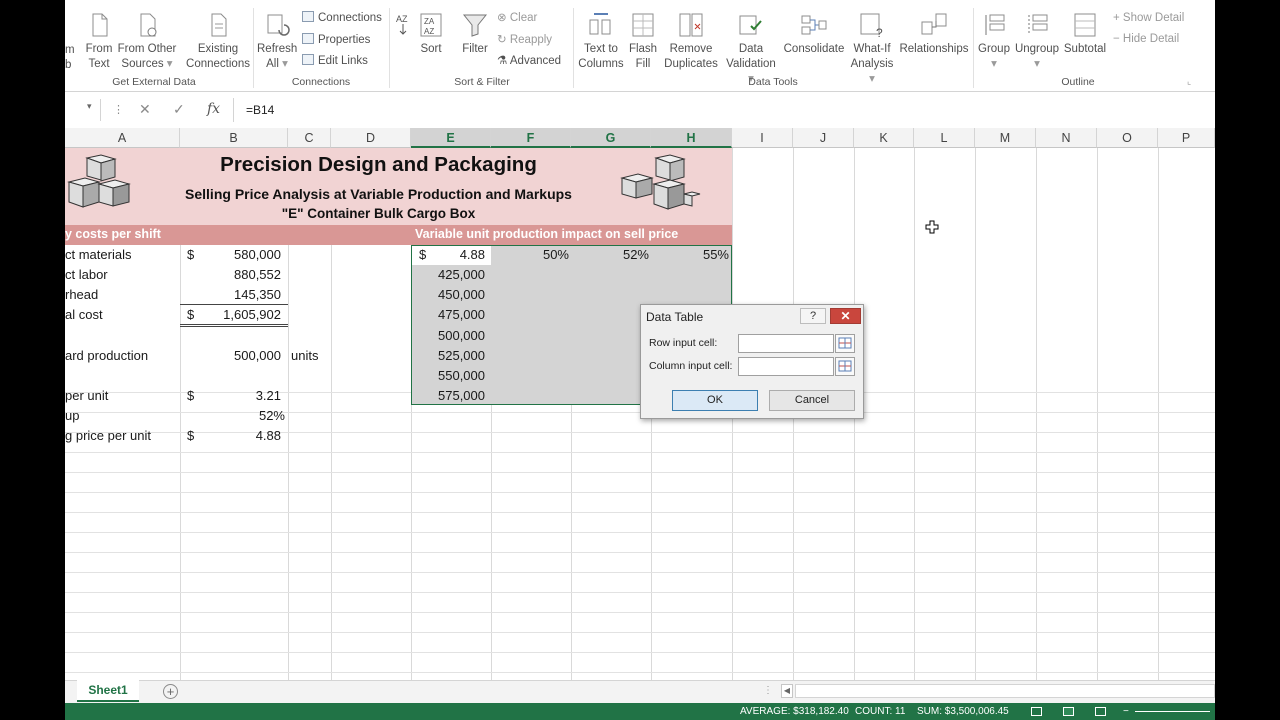 This screenshot has width=1280, height=720. What do you see at coordinates (72, 415) in the screenshot?
I see `row-label: up` at bounding box center [72, 415].